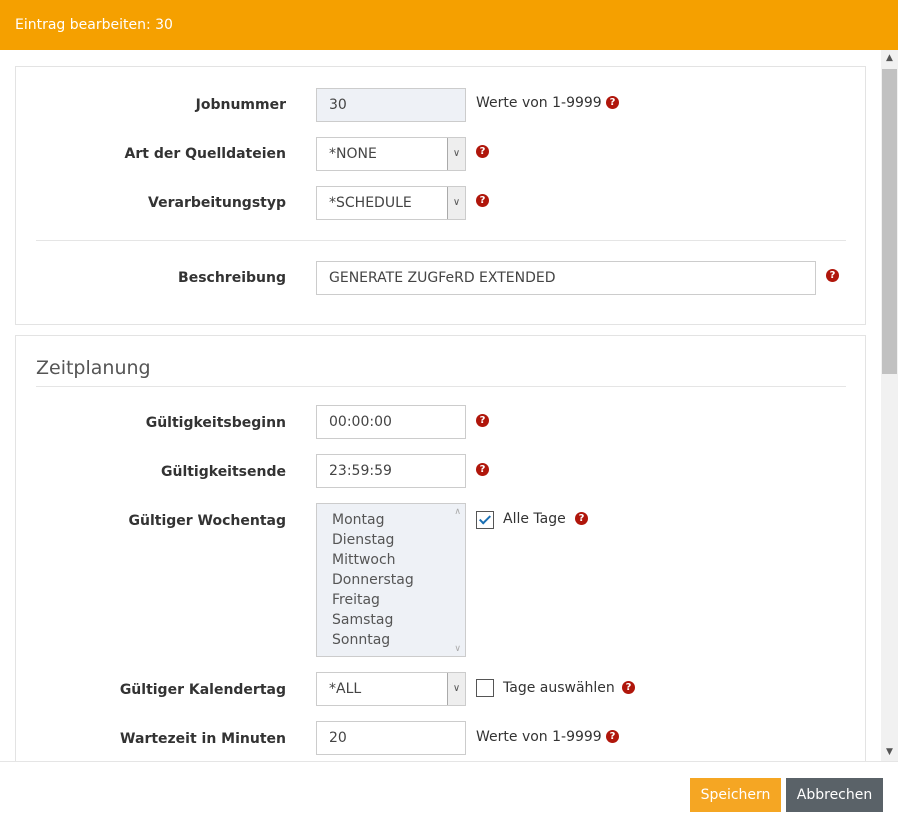  What do you see at coordinates (398, 620) in the screenshot?
I see `weekday-option: Samstag` at bounding box center [398, 620].